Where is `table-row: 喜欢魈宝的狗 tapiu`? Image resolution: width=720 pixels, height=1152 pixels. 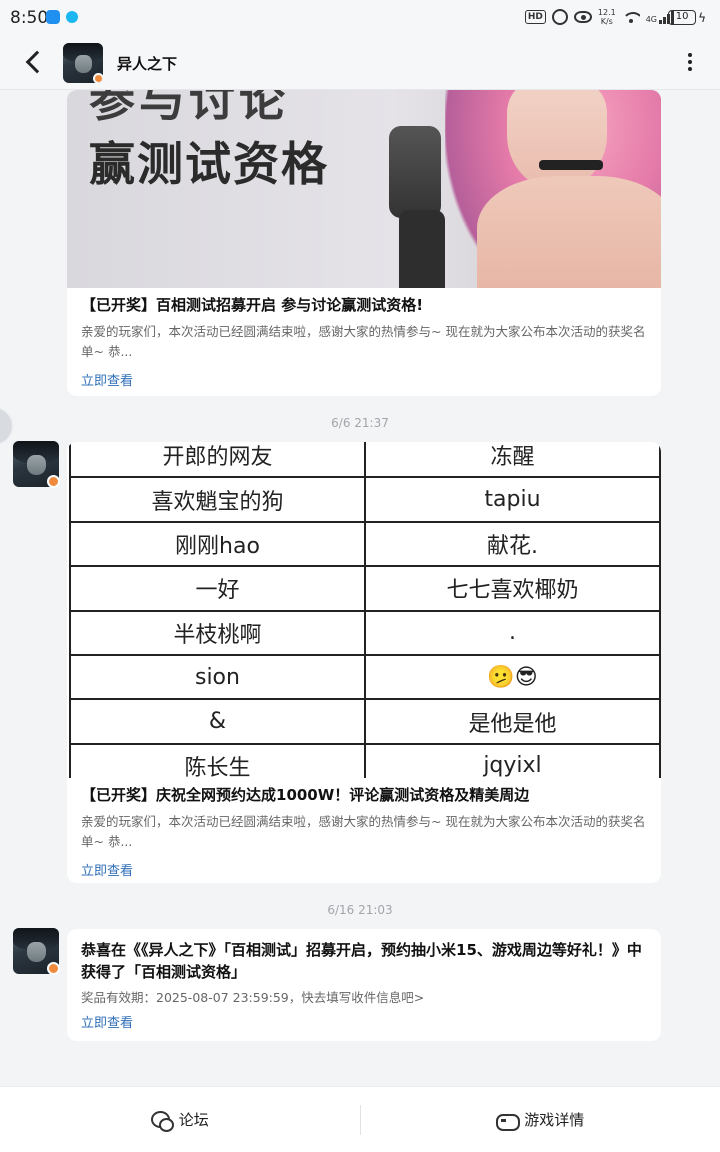 table-row: 喜欢魈宝的狗 tapiu is located at coordinates (365, 499).